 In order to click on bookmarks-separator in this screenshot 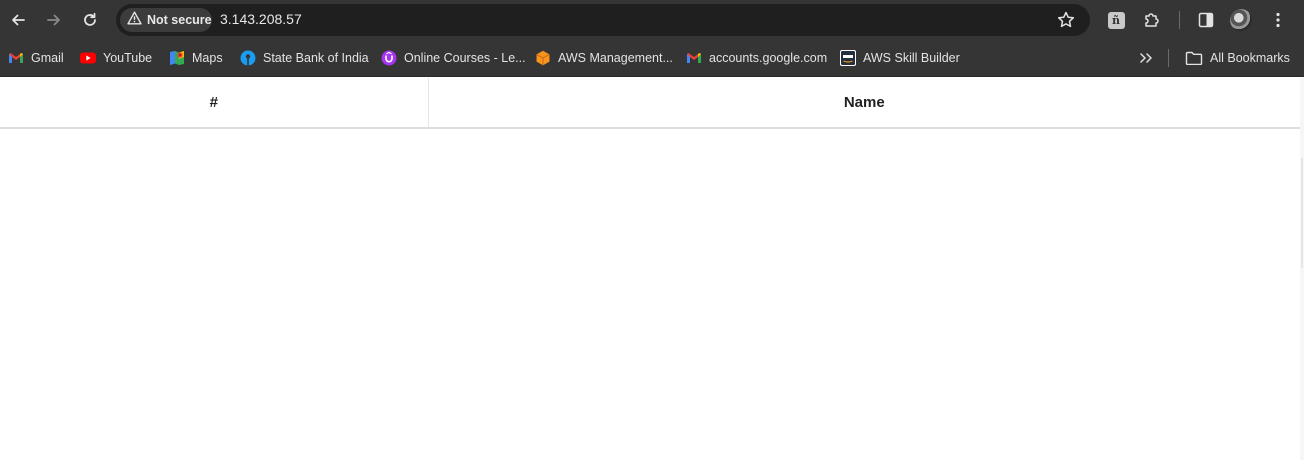, I will do `click(1168, 58)`.